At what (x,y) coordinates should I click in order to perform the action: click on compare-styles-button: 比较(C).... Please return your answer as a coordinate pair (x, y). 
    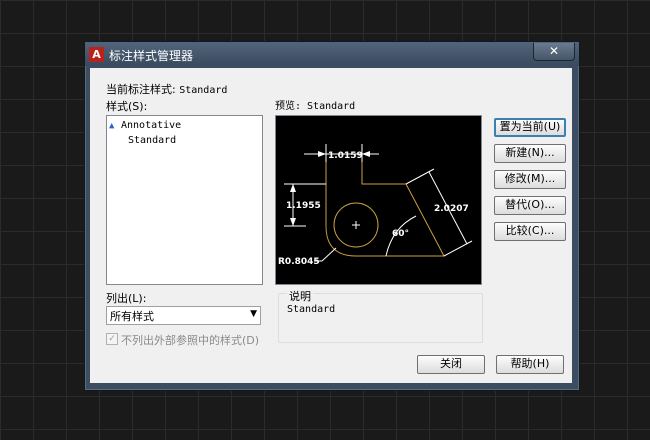
    Looking at the image, I should click on (530, 231).